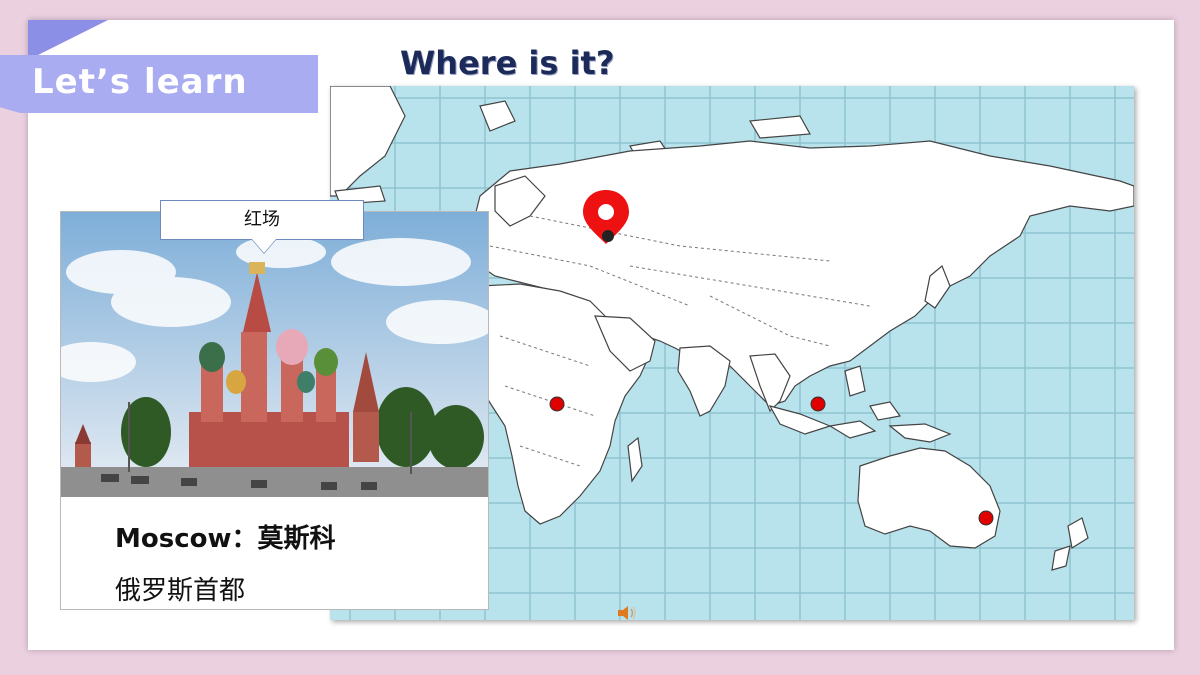 This screenshot has height=675, width=1200. What do you see at coordinates (225, 539) in the screenshot?
I see `city-name-caption: Moscow：莫斯科` at bounding box center [225, 539].